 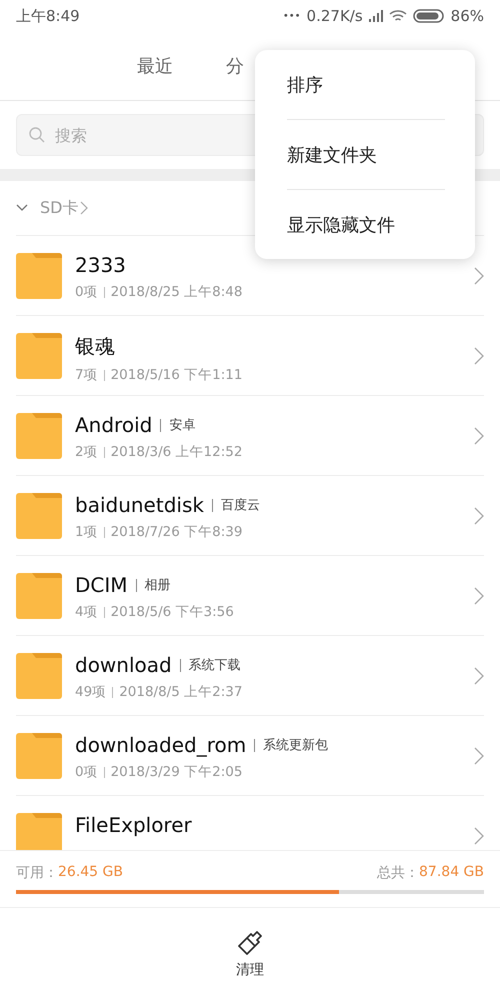 What do you see at coordinates (86, 375) in the screenshot?
I see `item-count: 7项` at bounding box center [86, 375].